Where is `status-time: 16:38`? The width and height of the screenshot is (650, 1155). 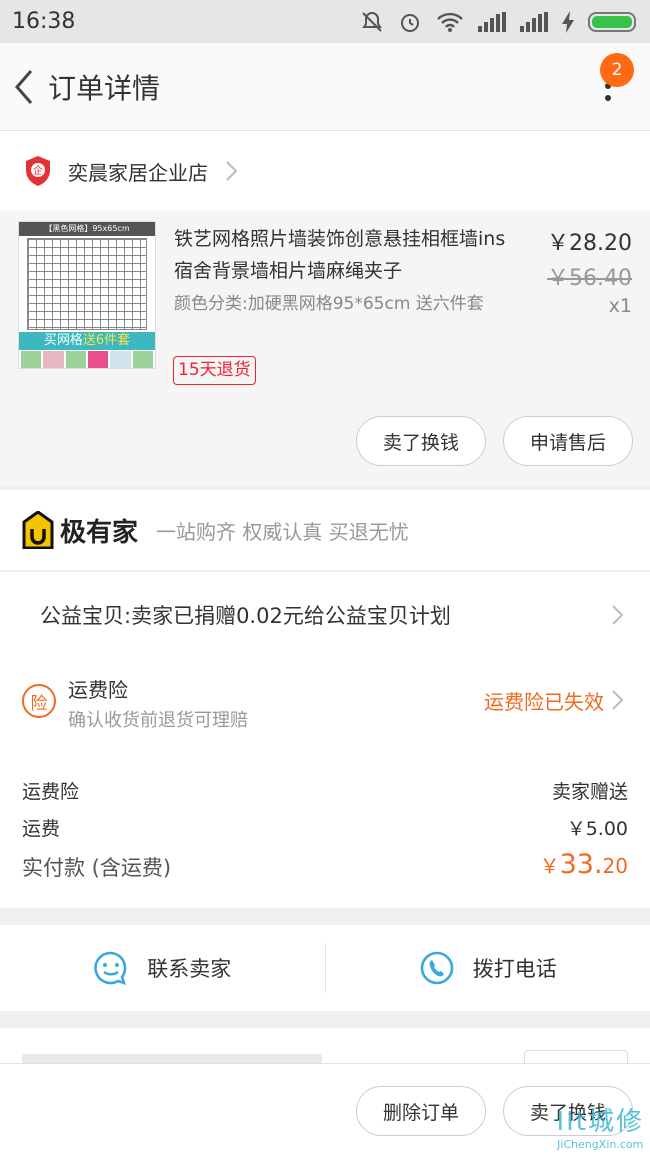
status-time: 16:38 is located at coordinates (44, 21).